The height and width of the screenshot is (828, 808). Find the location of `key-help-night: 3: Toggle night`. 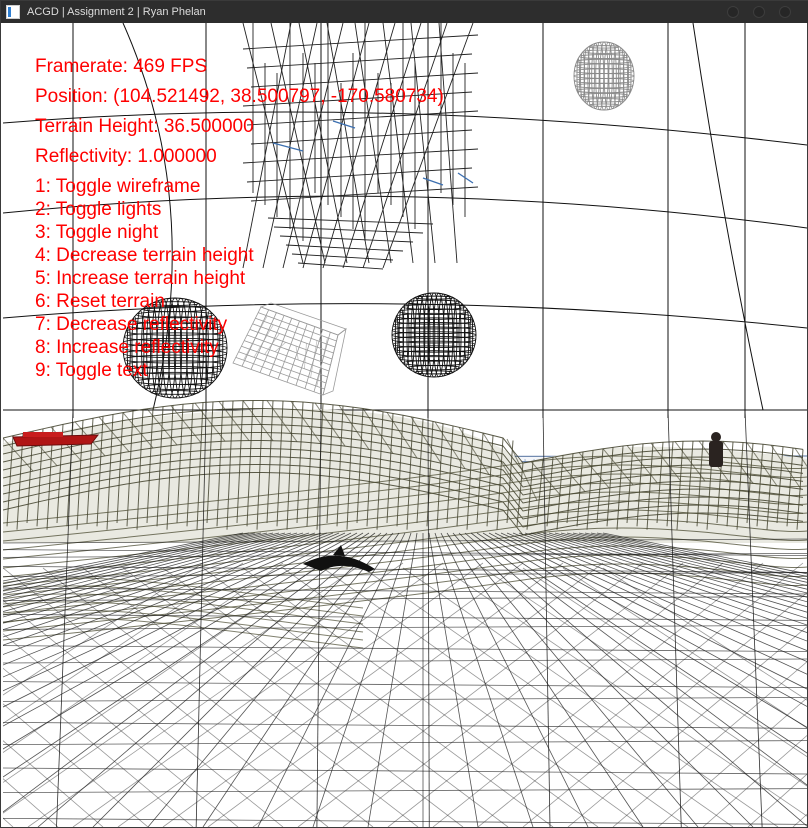

key-help-night: 3: Toggle night is located at coordinates (97, 232).